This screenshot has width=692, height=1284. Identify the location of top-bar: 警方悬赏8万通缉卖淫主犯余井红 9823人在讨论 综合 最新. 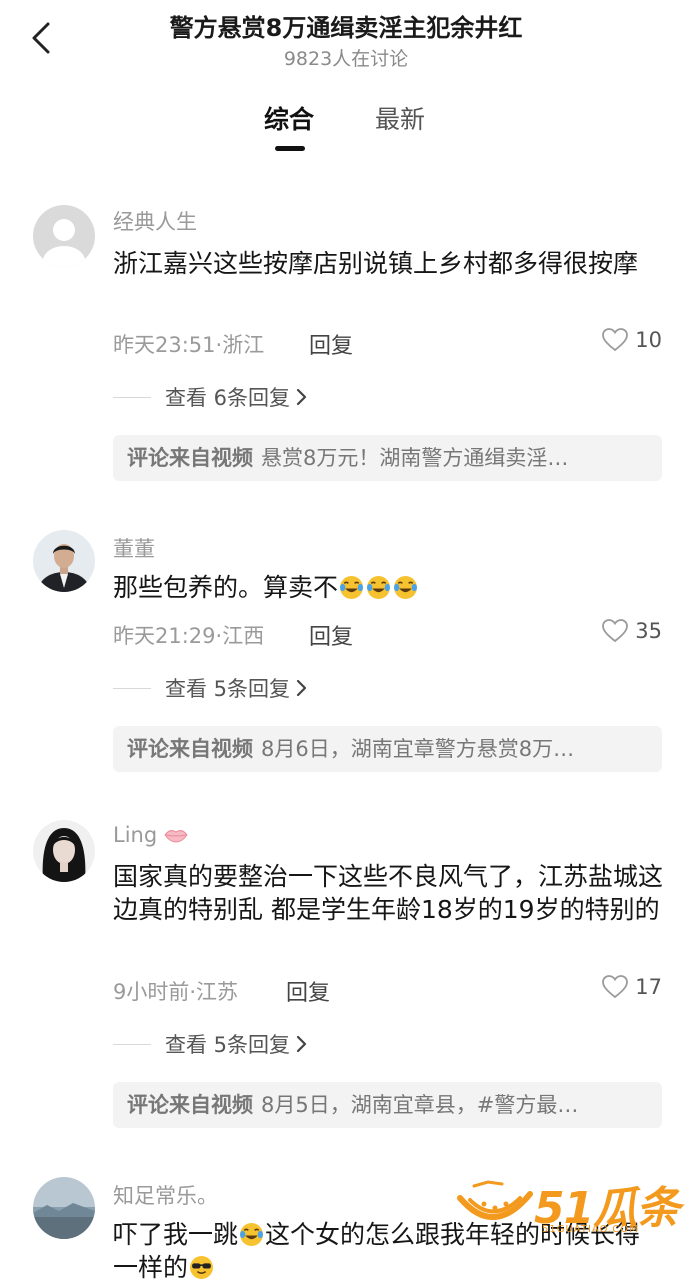
(346, 80).